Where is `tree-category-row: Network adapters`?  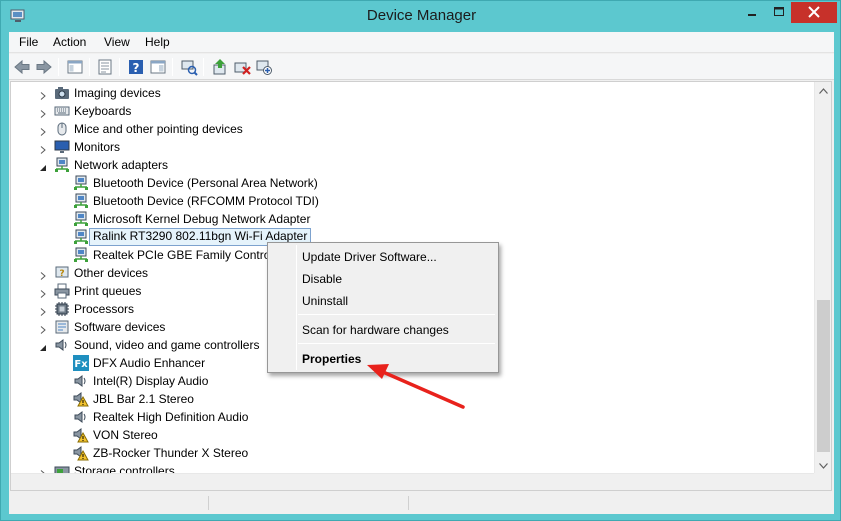
tree-category-row: Network adapters is located at coordinates (414, 165).